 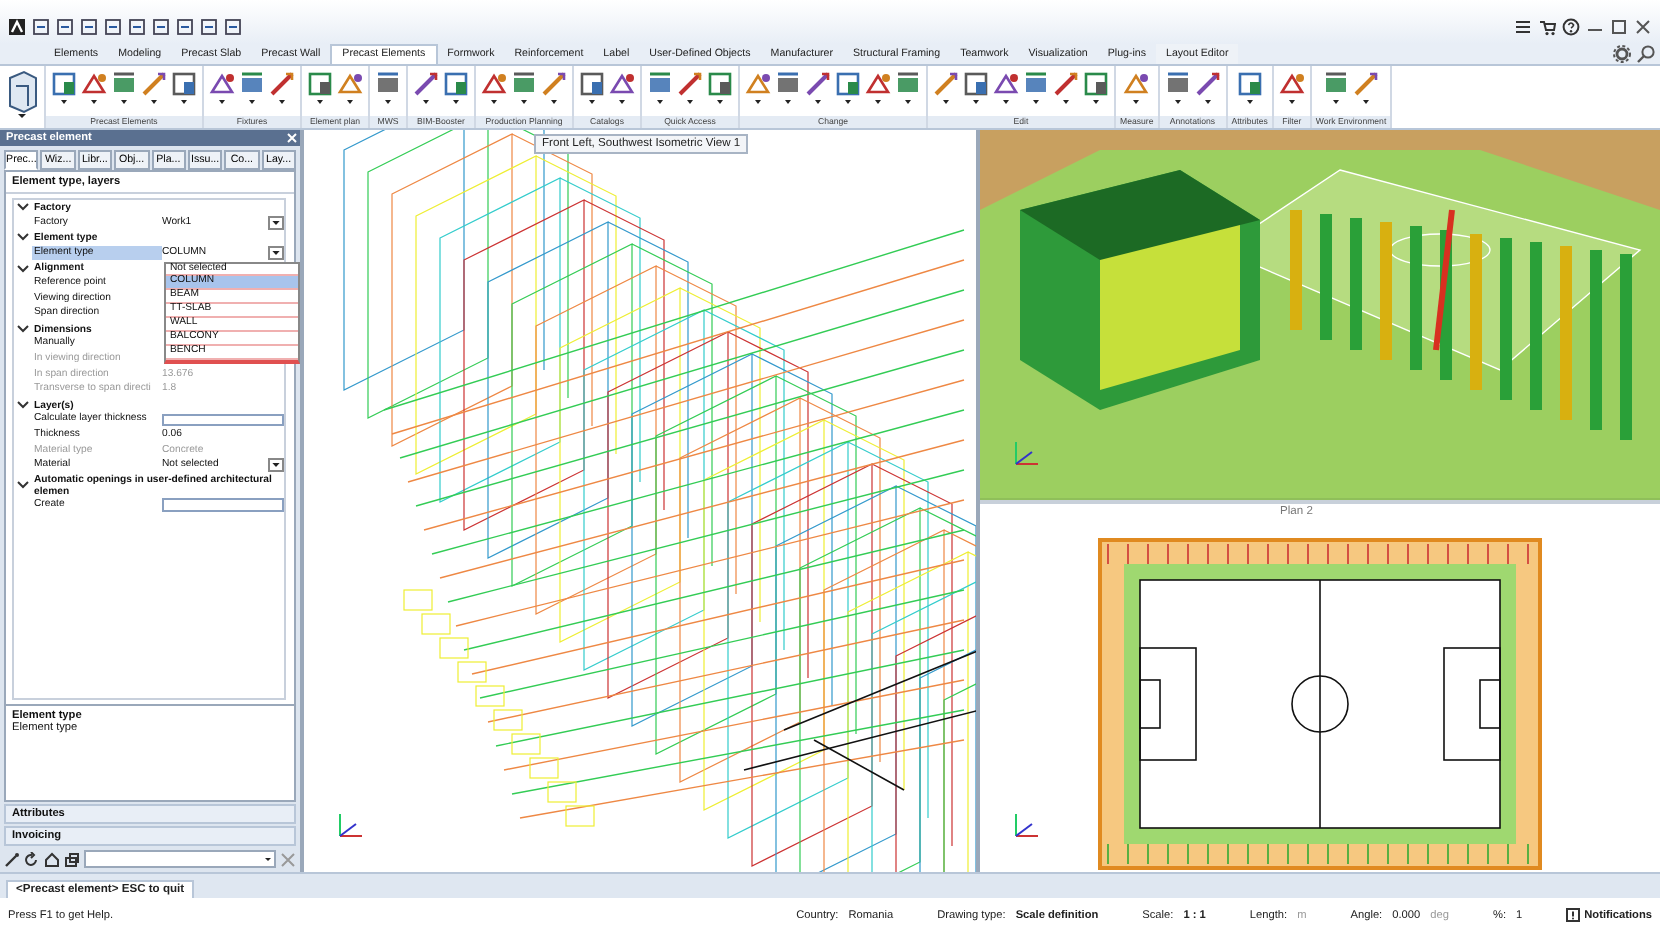 I want to click on settings-icon, so click(x=1622, y=54).